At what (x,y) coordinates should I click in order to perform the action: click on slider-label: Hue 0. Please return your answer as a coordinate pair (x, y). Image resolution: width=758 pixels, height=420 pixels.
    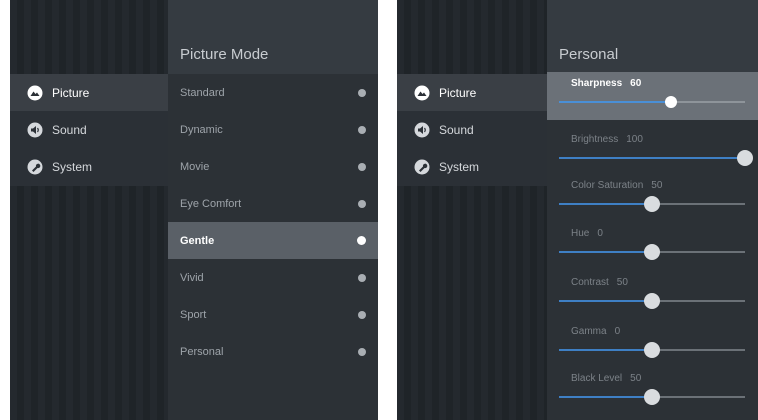
    Looking at the image, I should click on (587, 233).